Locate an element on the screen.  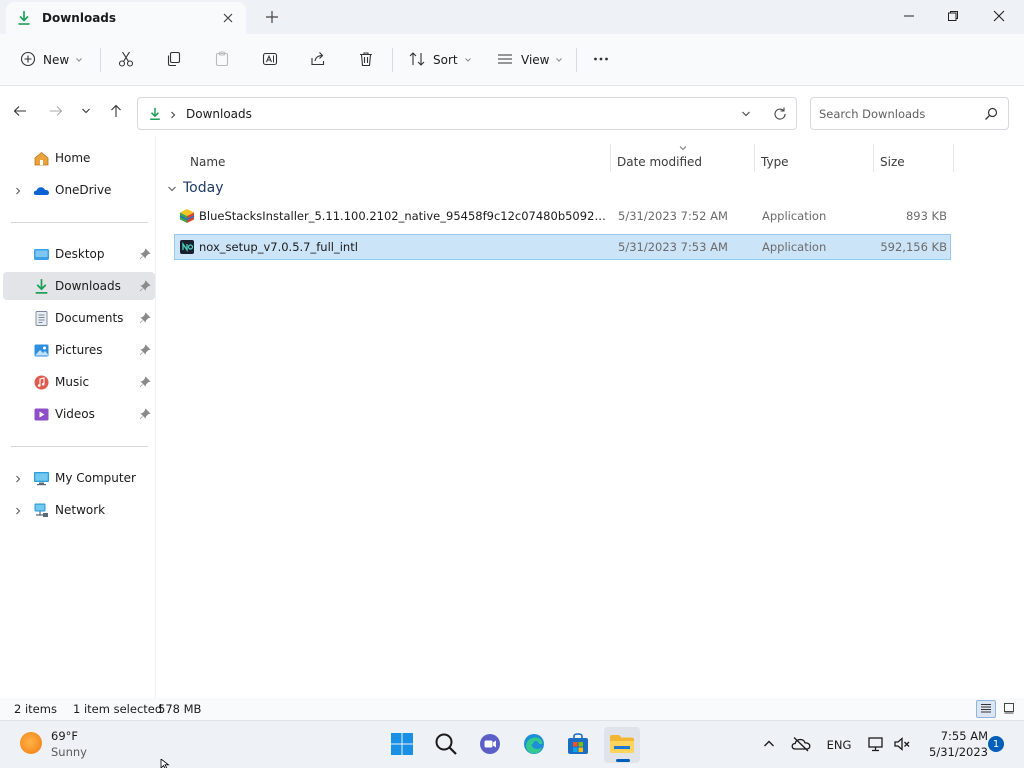
close-tab-icon is located at coordinates (228, 18).